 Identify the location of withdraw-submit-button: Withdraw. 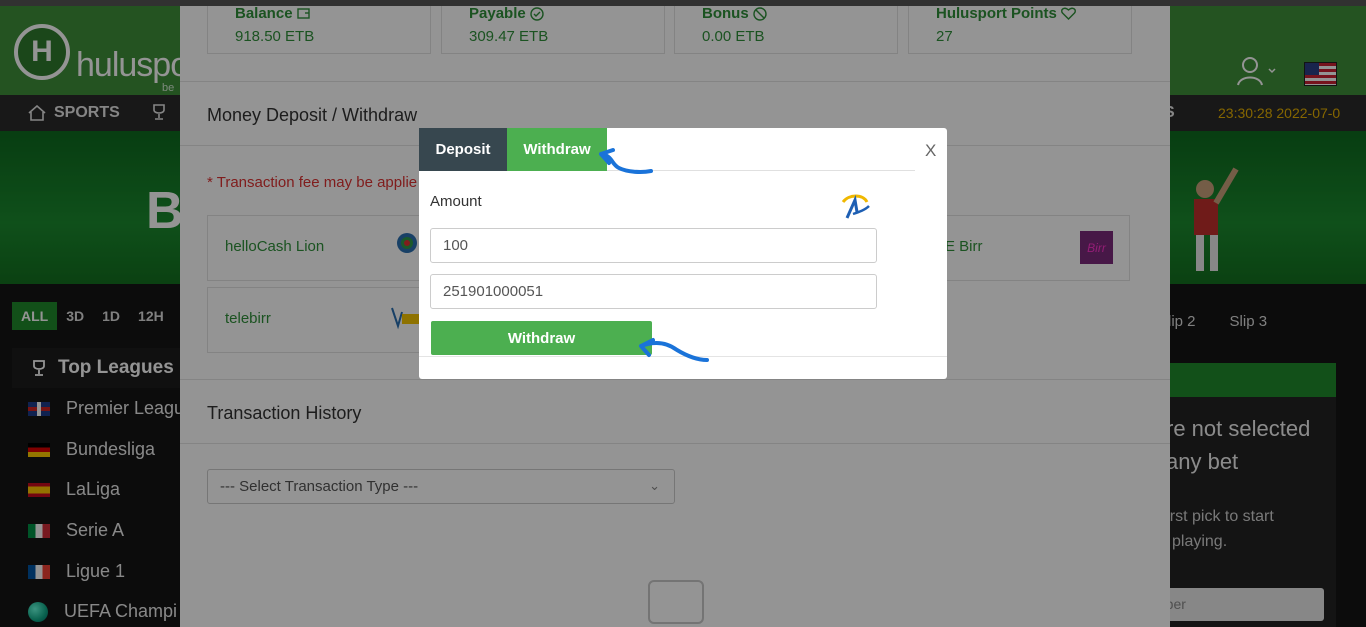
(541, 338).